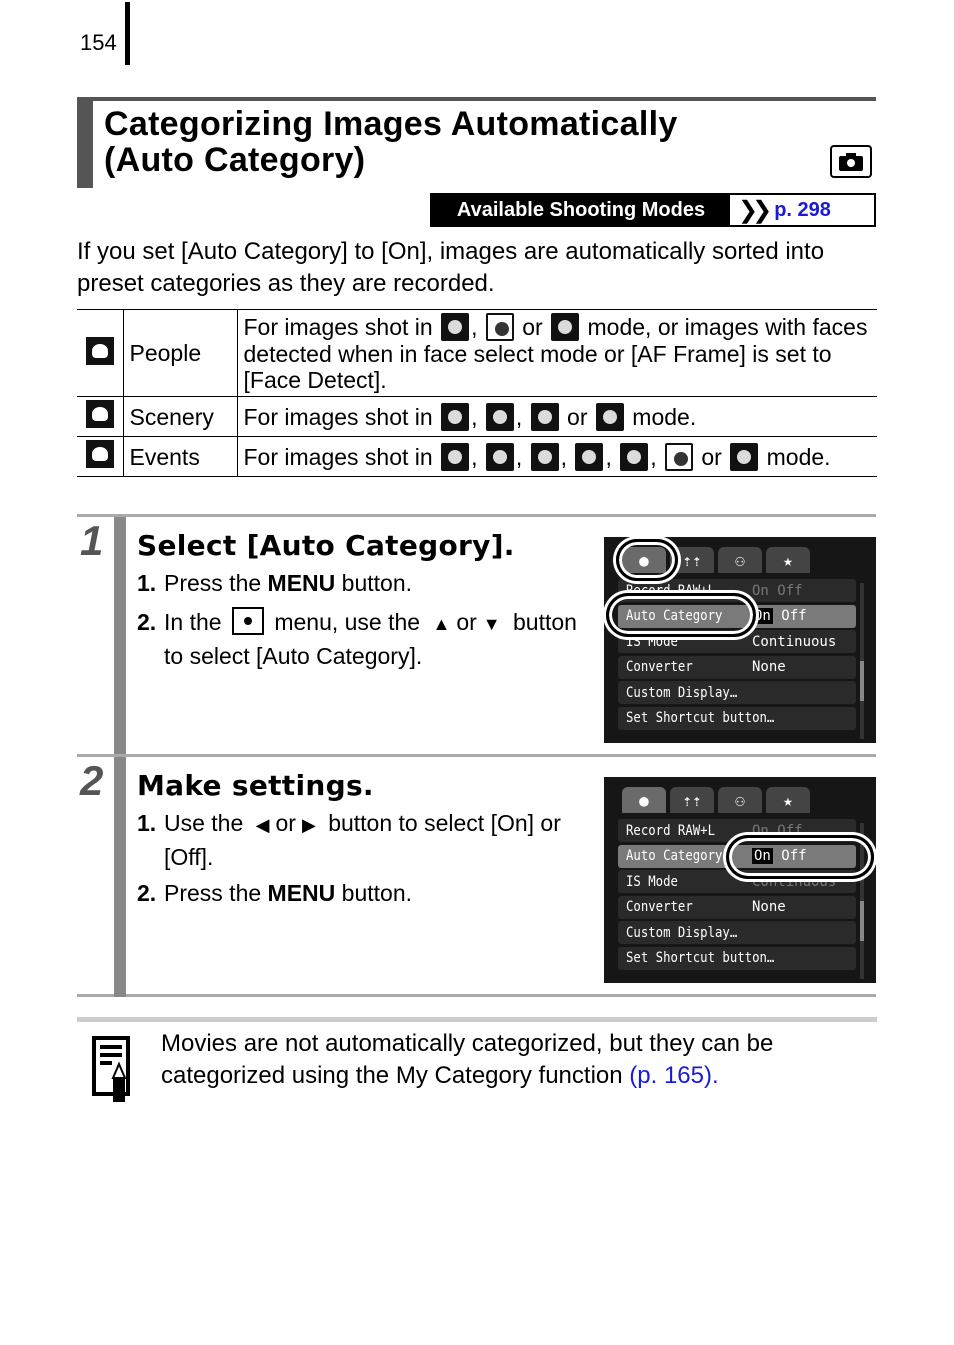 The image size is (954, 1345). Describe the element at coordinates (862, 661) in the screenshot. I see `lcd-scrollbar` at that location.